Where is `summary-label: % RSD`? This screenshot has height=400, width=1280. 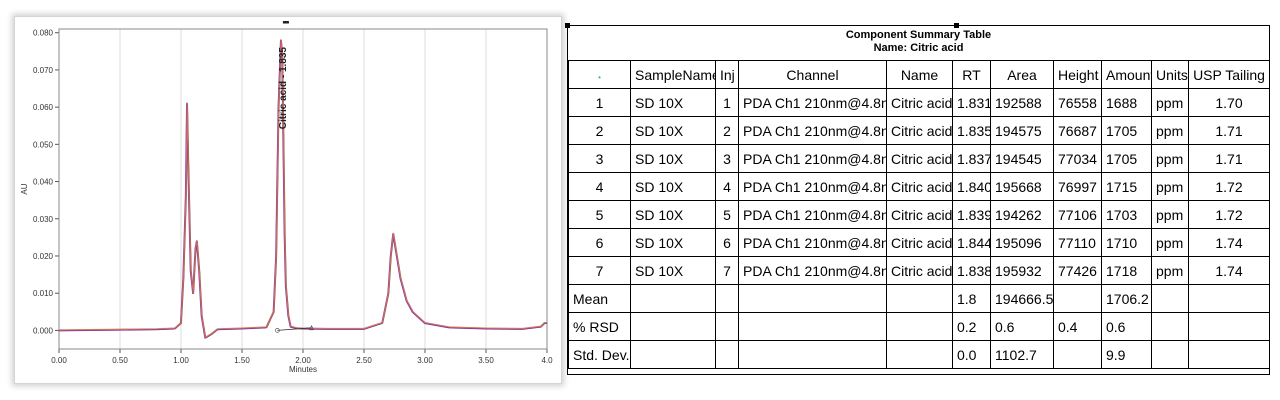
summary-label: % RSD is located at coordinates (599, 326).